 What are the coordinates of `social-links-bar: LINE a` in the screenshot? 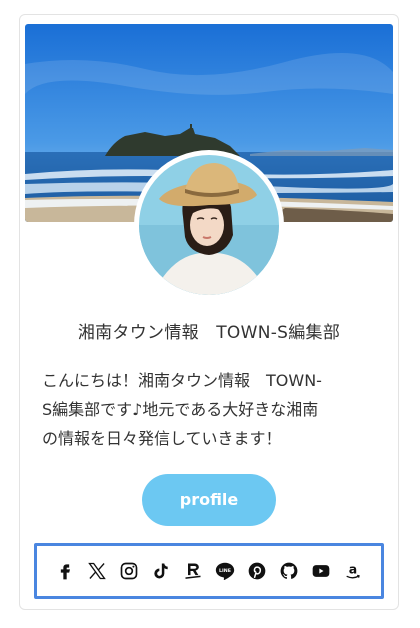 It's located at (209, 571).